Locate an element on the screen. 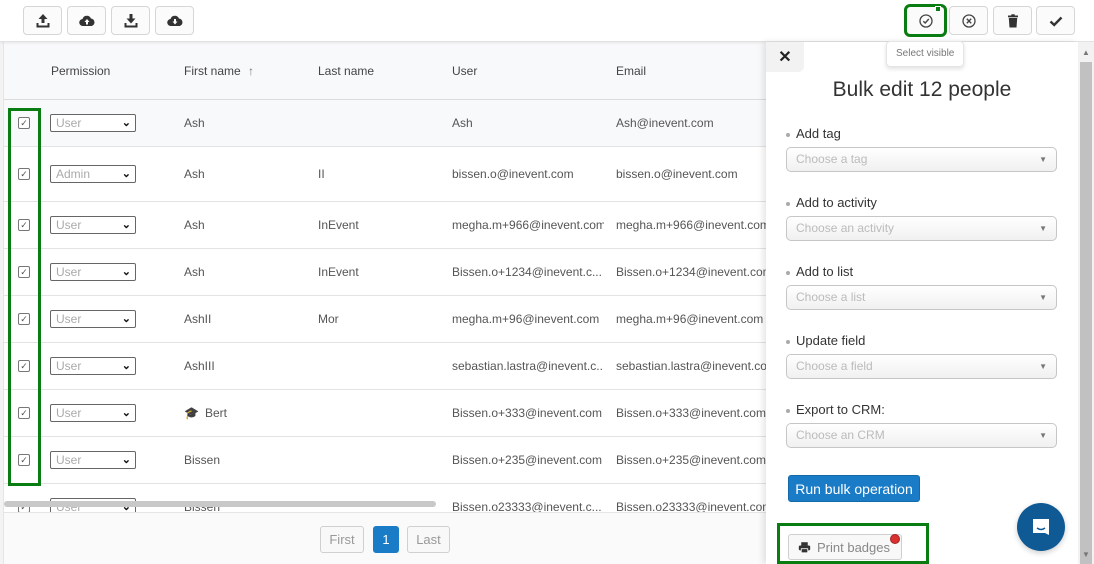  add-tag-placeholder: Choose a tag is located at coordinates (832, 159).